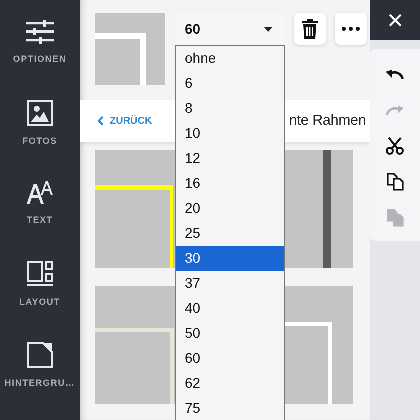 Image resolution: width=420 pixels, height=420 pixels. I want to click on copy-icon, so click(395, 182).